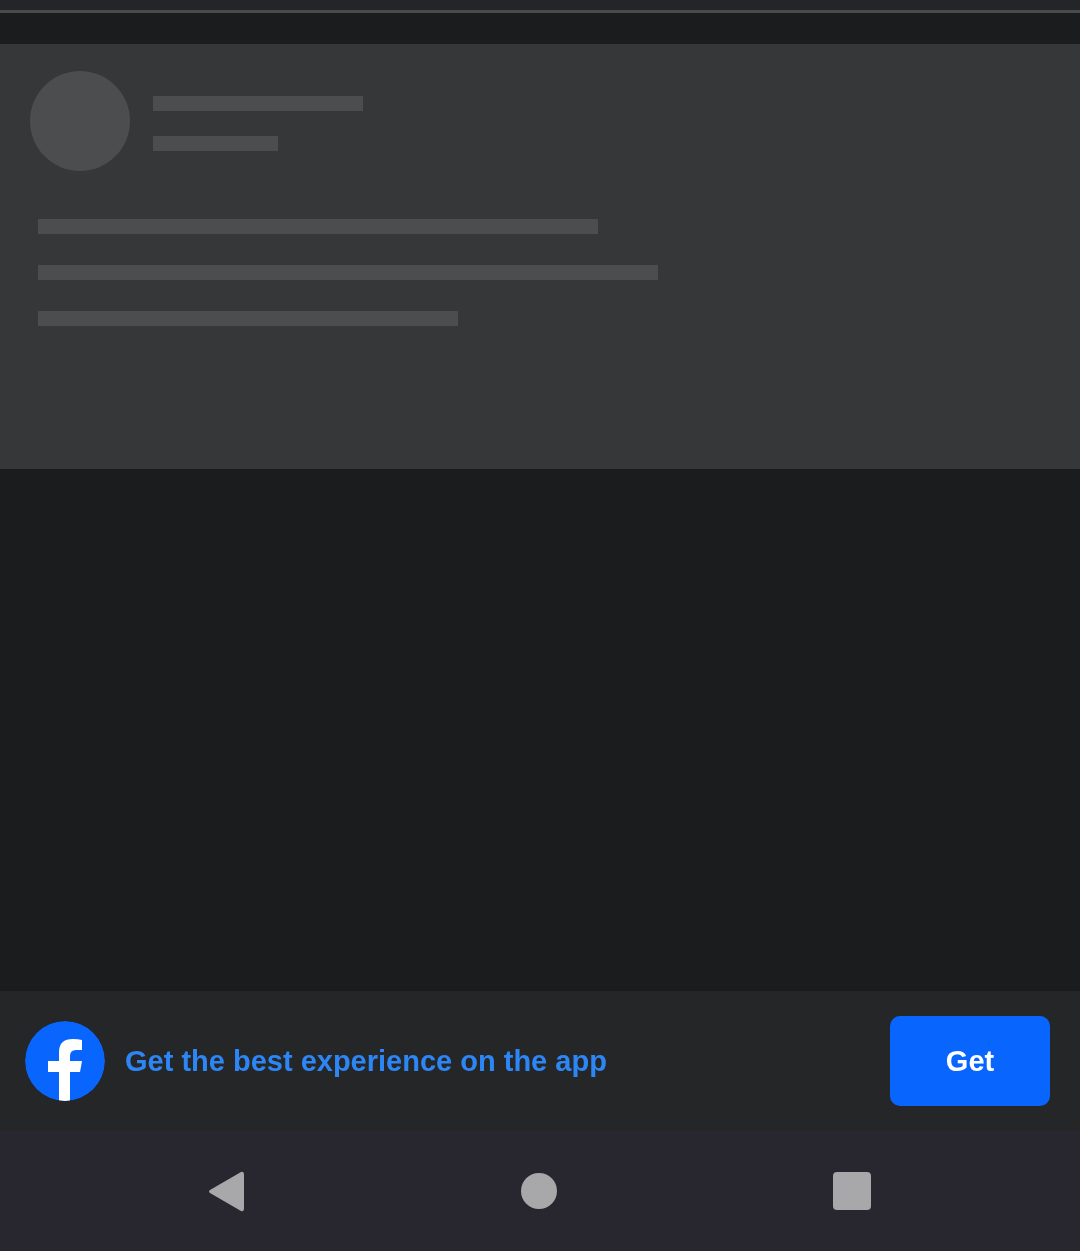  Describe the element at coordinates (65, 1061) in the screenshot. I see `logo-icon` at that location.